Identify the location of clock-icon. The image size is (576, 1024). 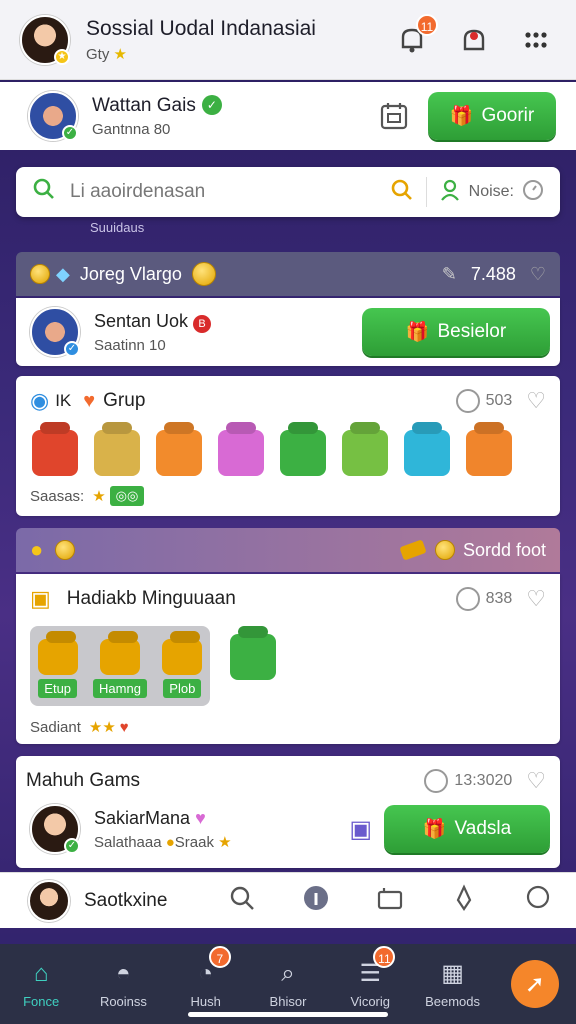
(533, 192).